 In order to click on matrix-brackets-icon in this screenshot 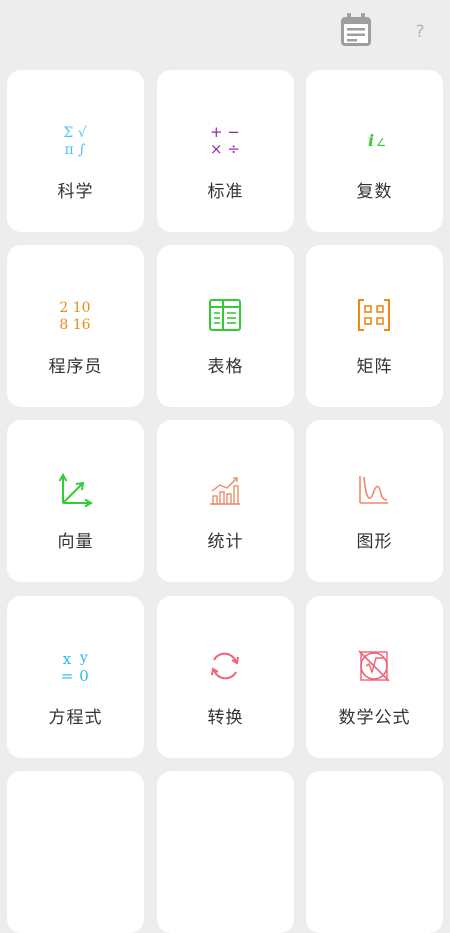, I will do `click(374, 315)`.